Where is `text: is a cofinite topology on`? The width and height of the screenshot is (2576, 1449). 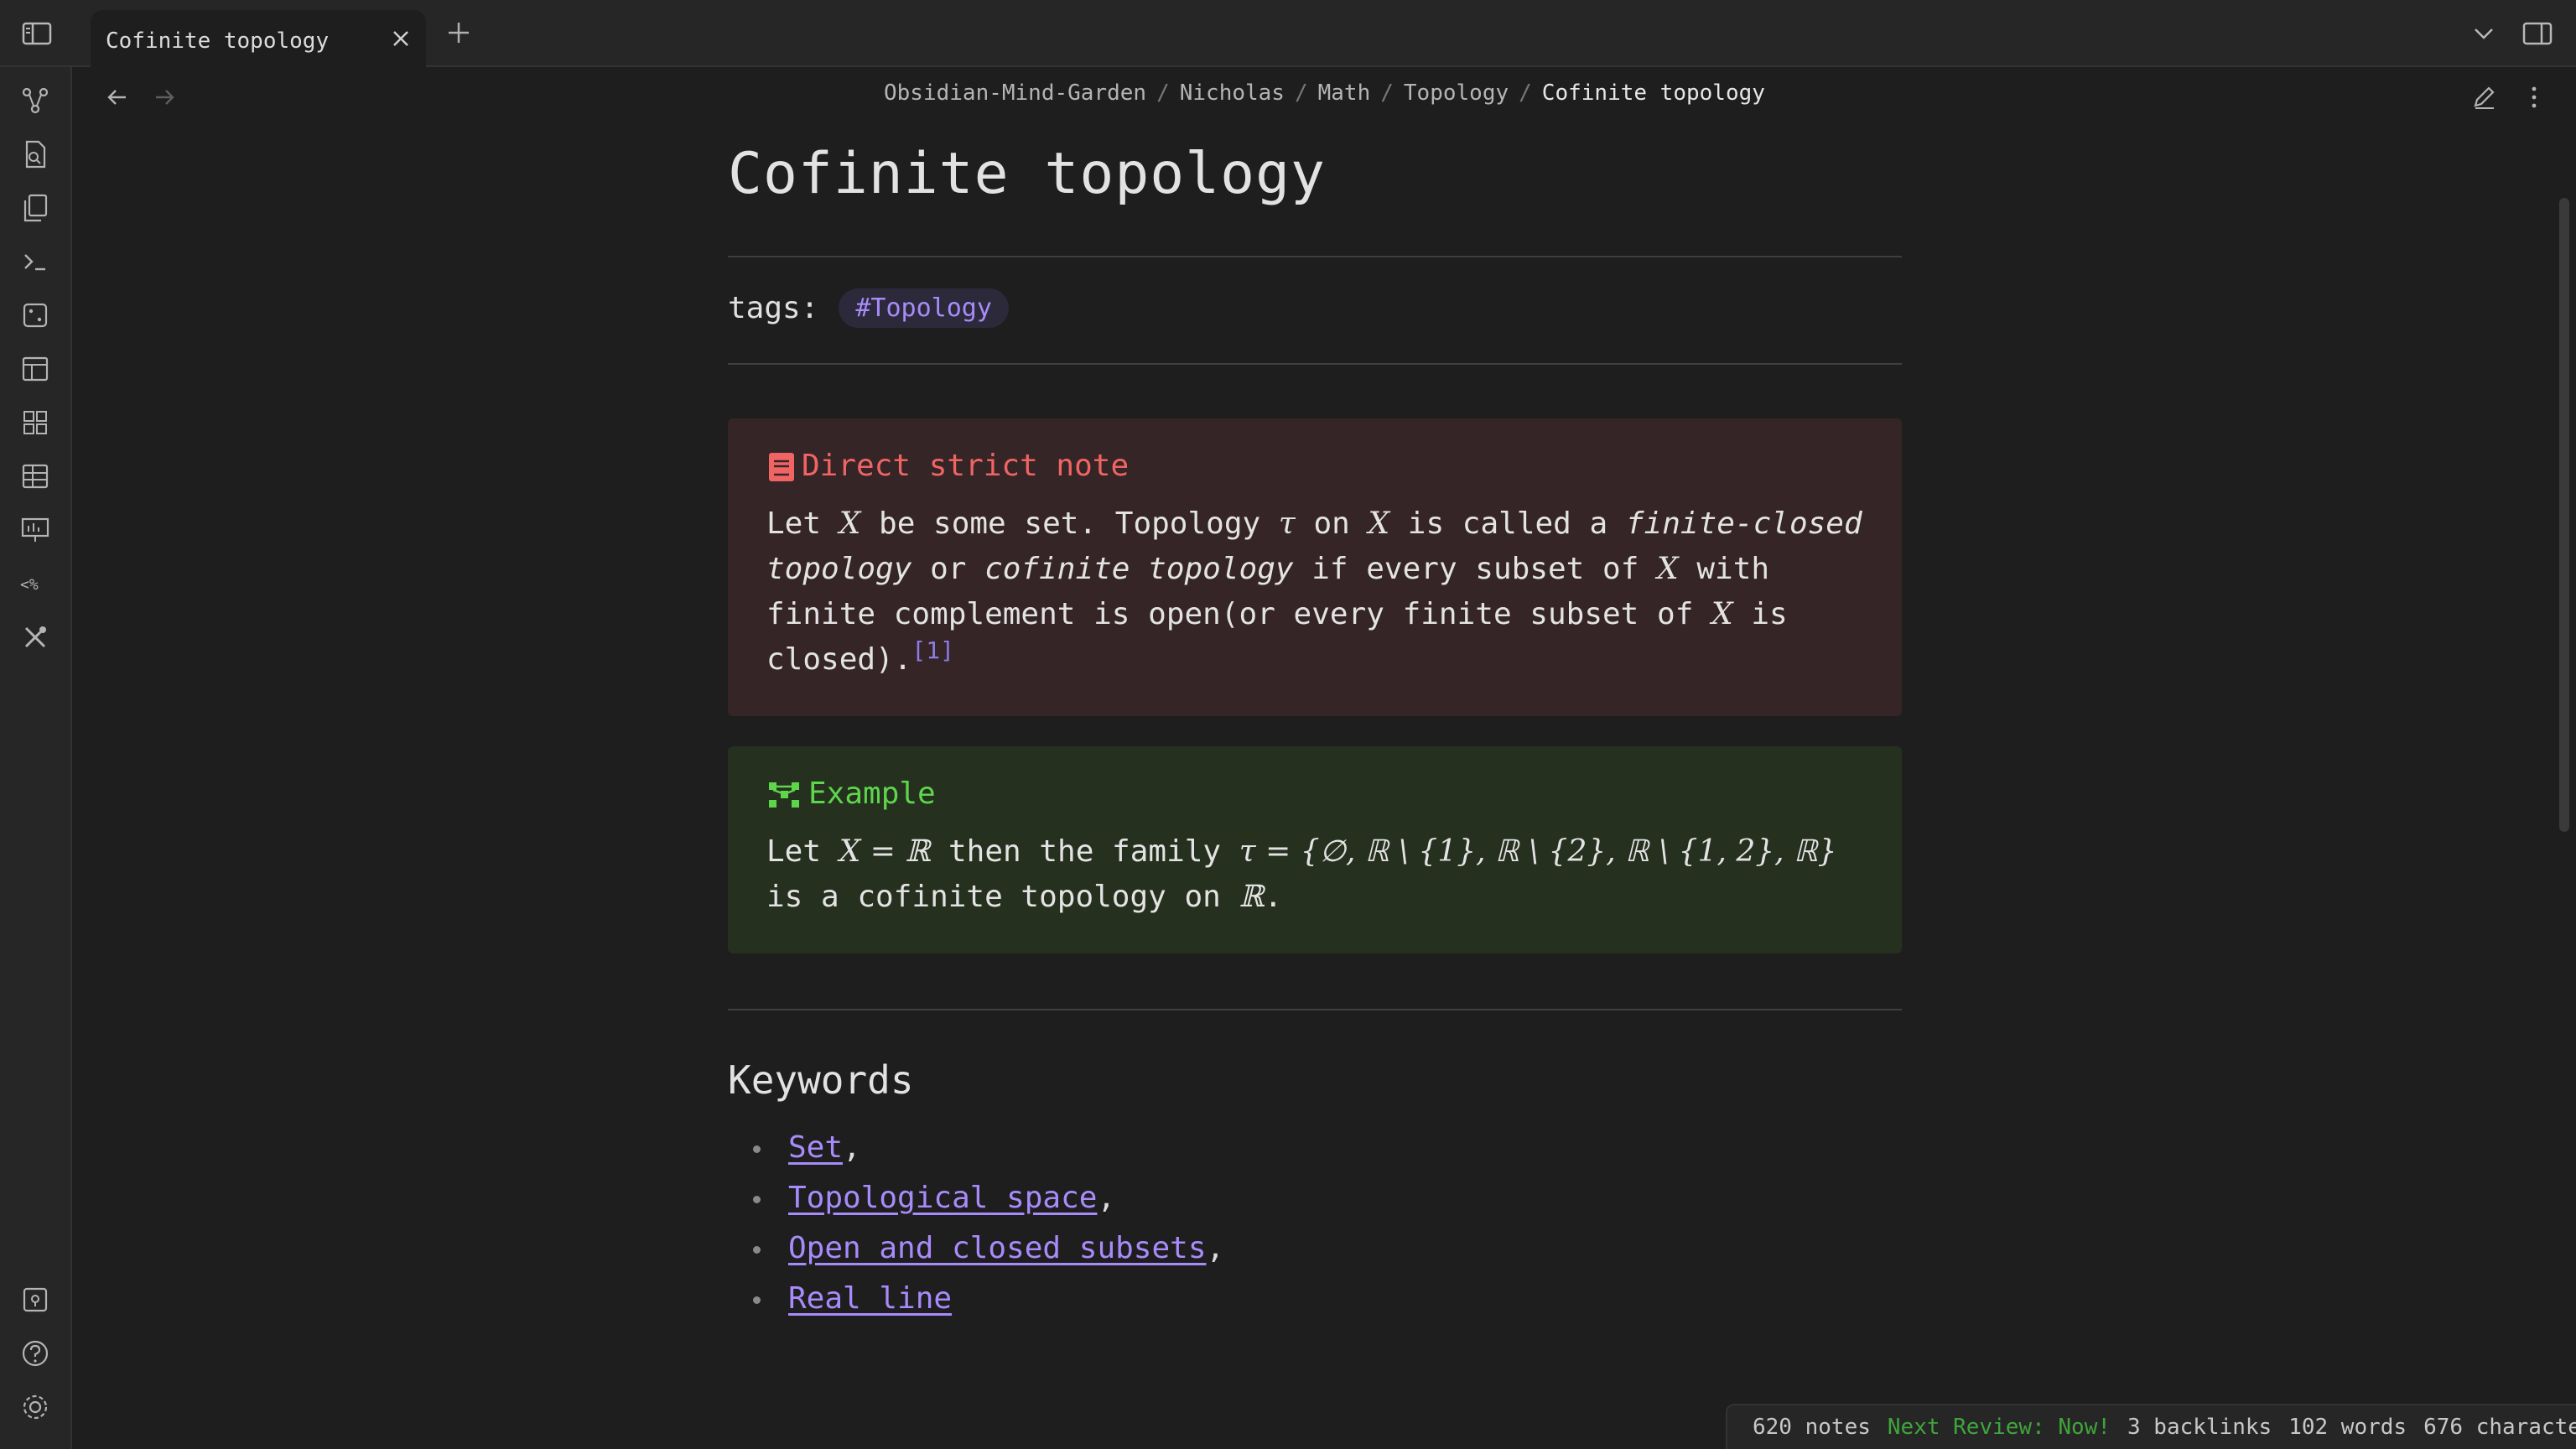 text: is a cofinite topology on is located at coordinates (1002, 897).